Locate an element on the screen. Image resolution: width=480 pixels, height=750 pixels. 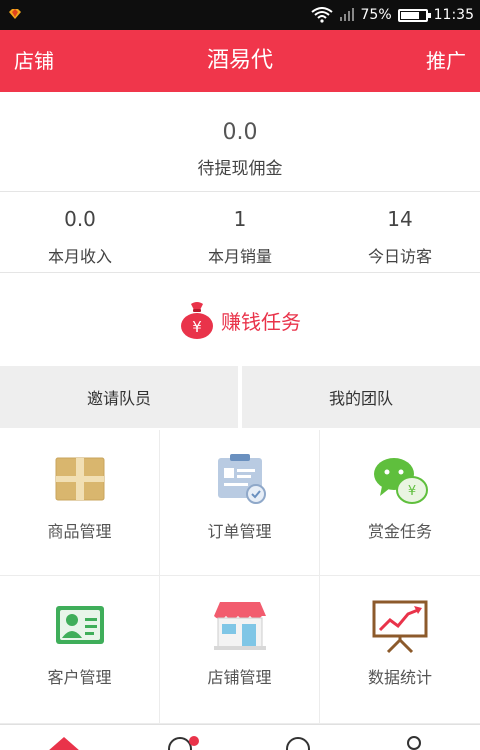
grid-item-label: 客户管理 is located at coordinates (79, 677).